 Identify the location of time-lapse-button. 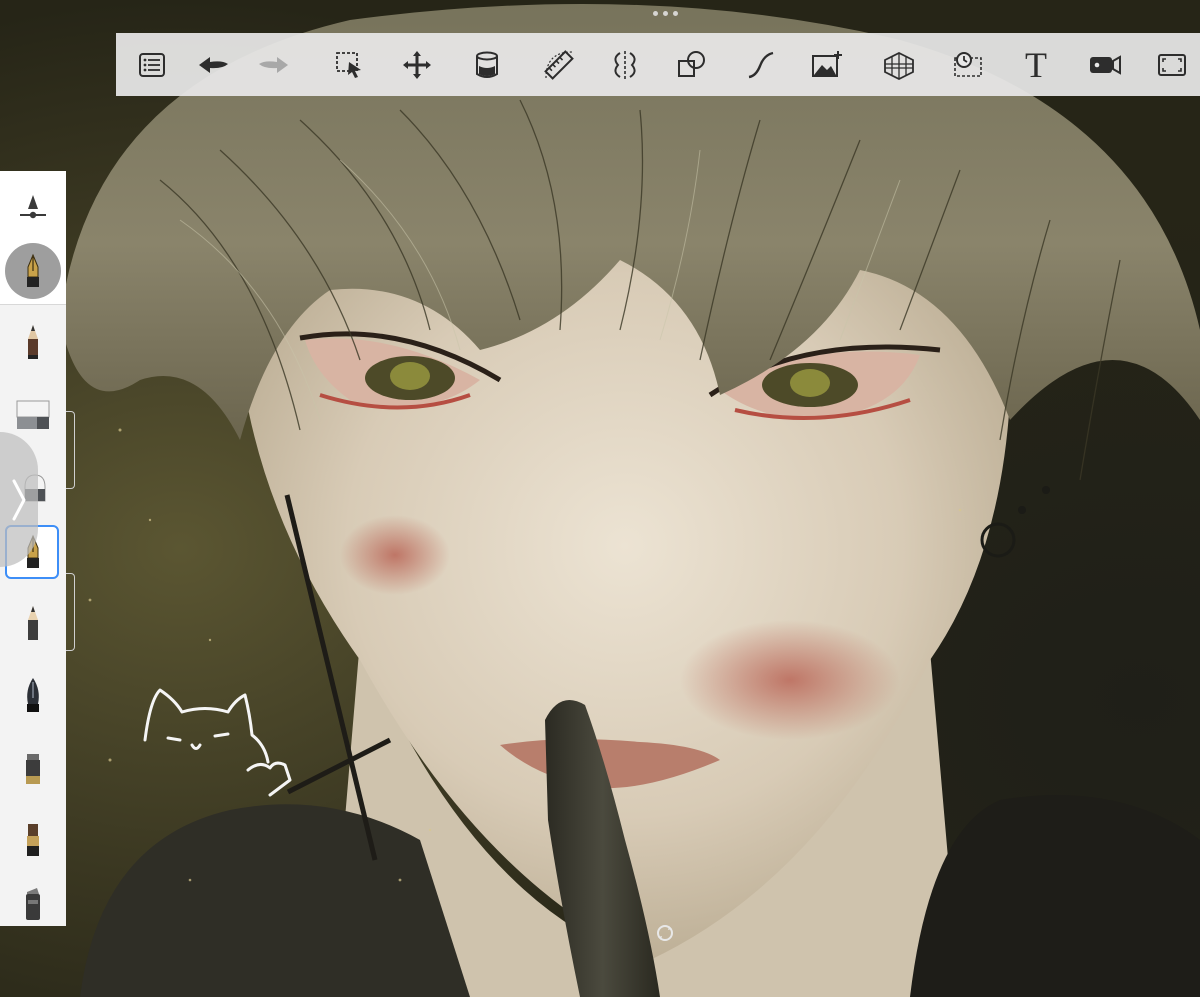
(968, 65).